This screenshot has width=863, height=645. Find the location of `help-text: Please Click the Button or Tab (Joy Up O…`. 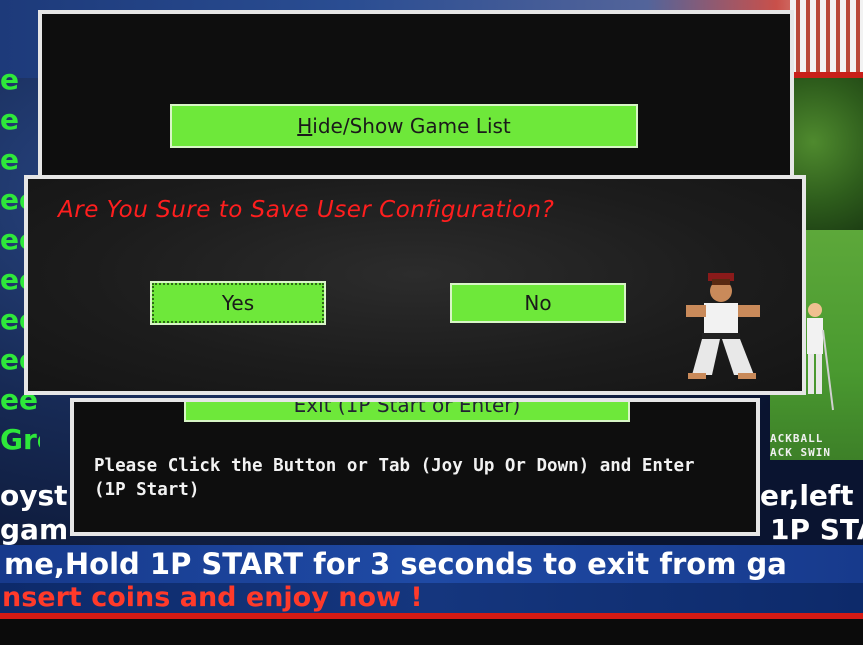

help-text: Please Click the Button or Tab (Joy Up O… is located at coordinates (394, 478).